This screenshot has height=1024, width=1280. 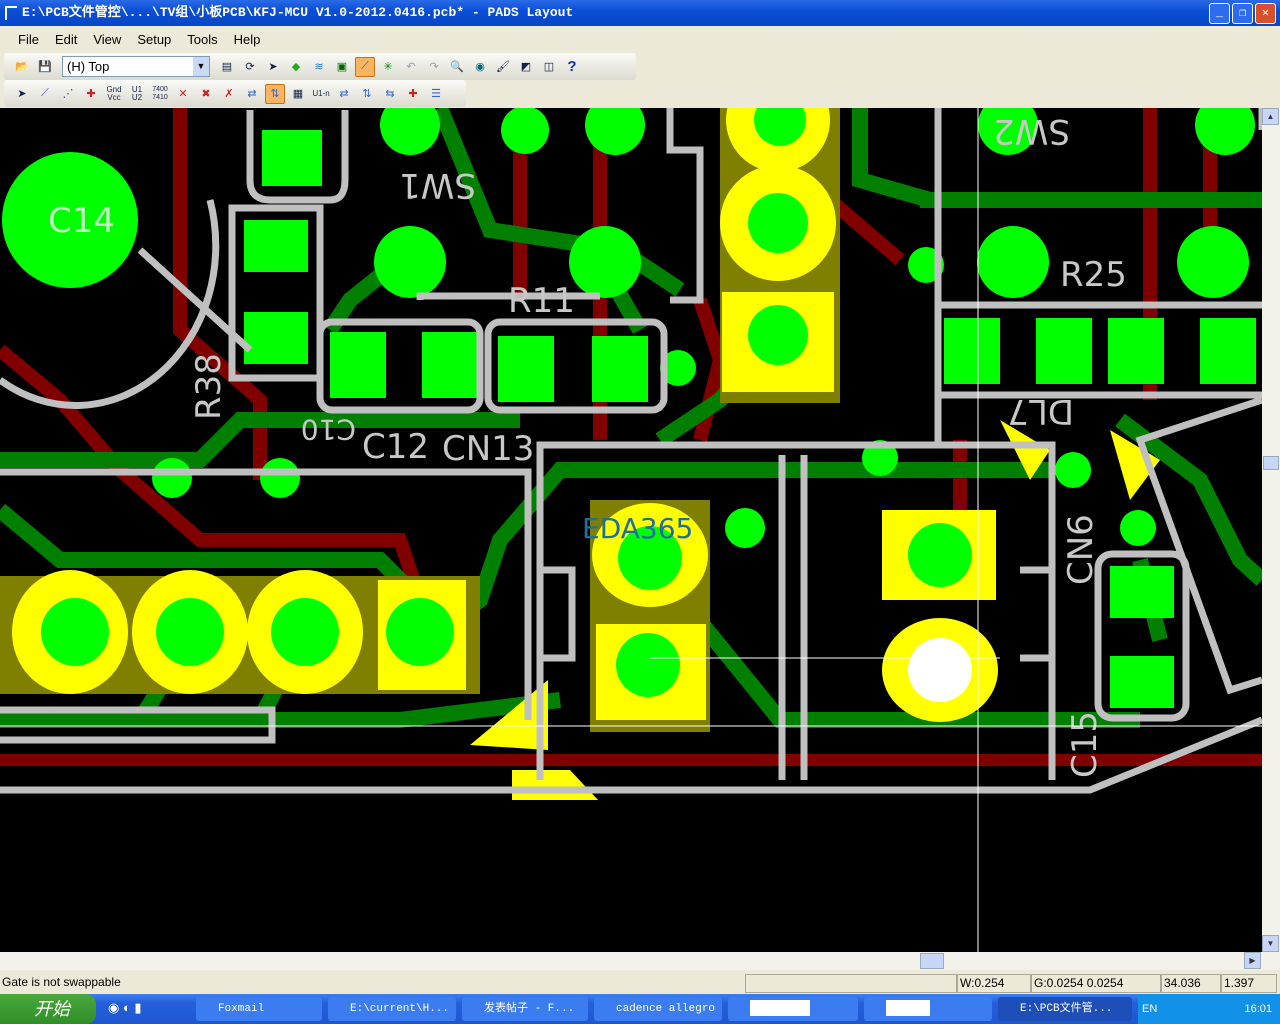 I want to click on maximize-button: ❐, so click(x=1242, y=13).